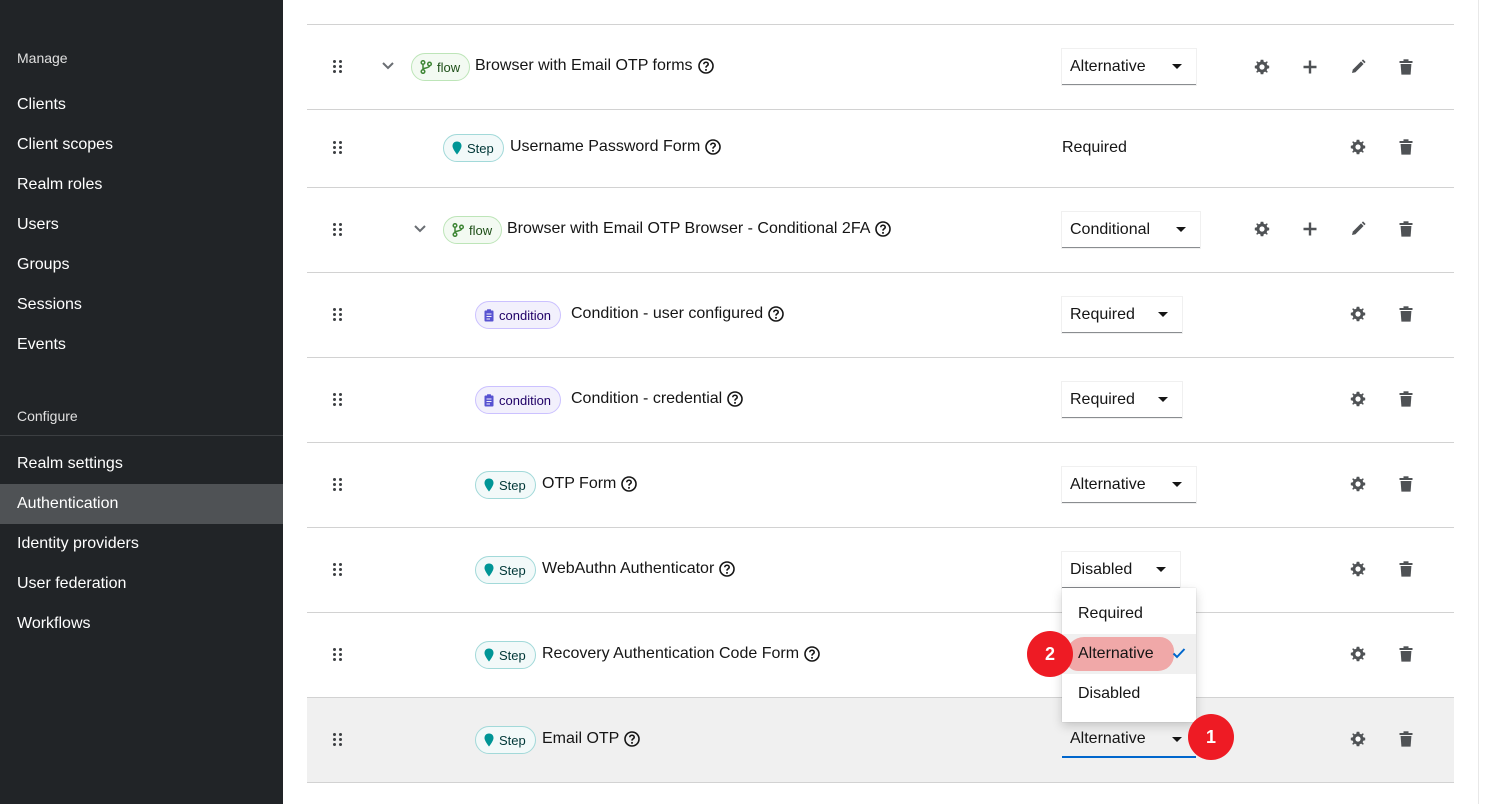 This screenshot has height=804, width=1485. What do you see at coordinates (141, 185) in the screenshot?
I see `nav-item-realm-roles: Realm roles` at bounding box center [141, 185].